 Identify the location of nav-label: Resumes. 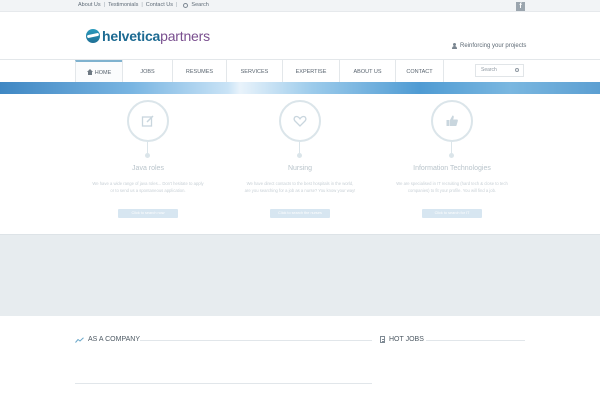
(199, 71).